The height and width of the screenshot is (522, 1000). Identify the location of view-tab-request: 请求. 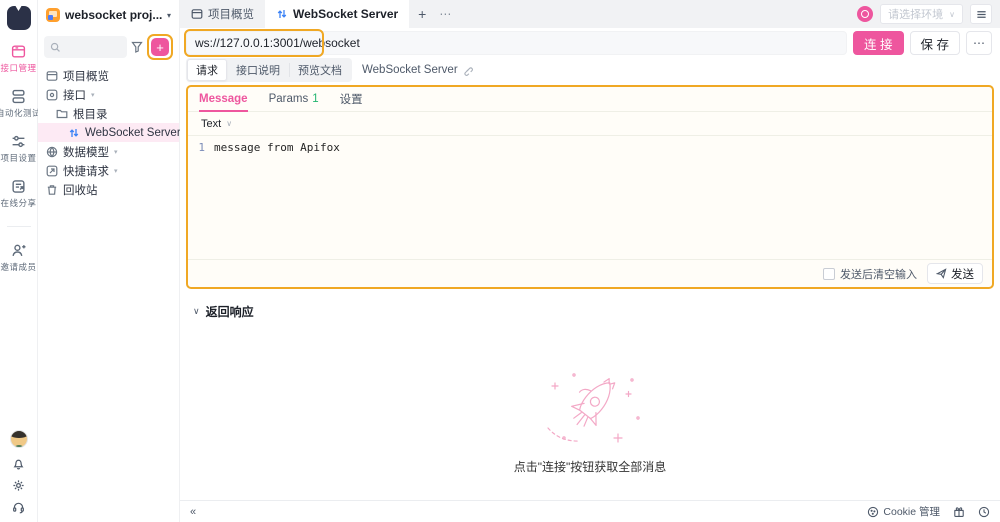
(207, 70).